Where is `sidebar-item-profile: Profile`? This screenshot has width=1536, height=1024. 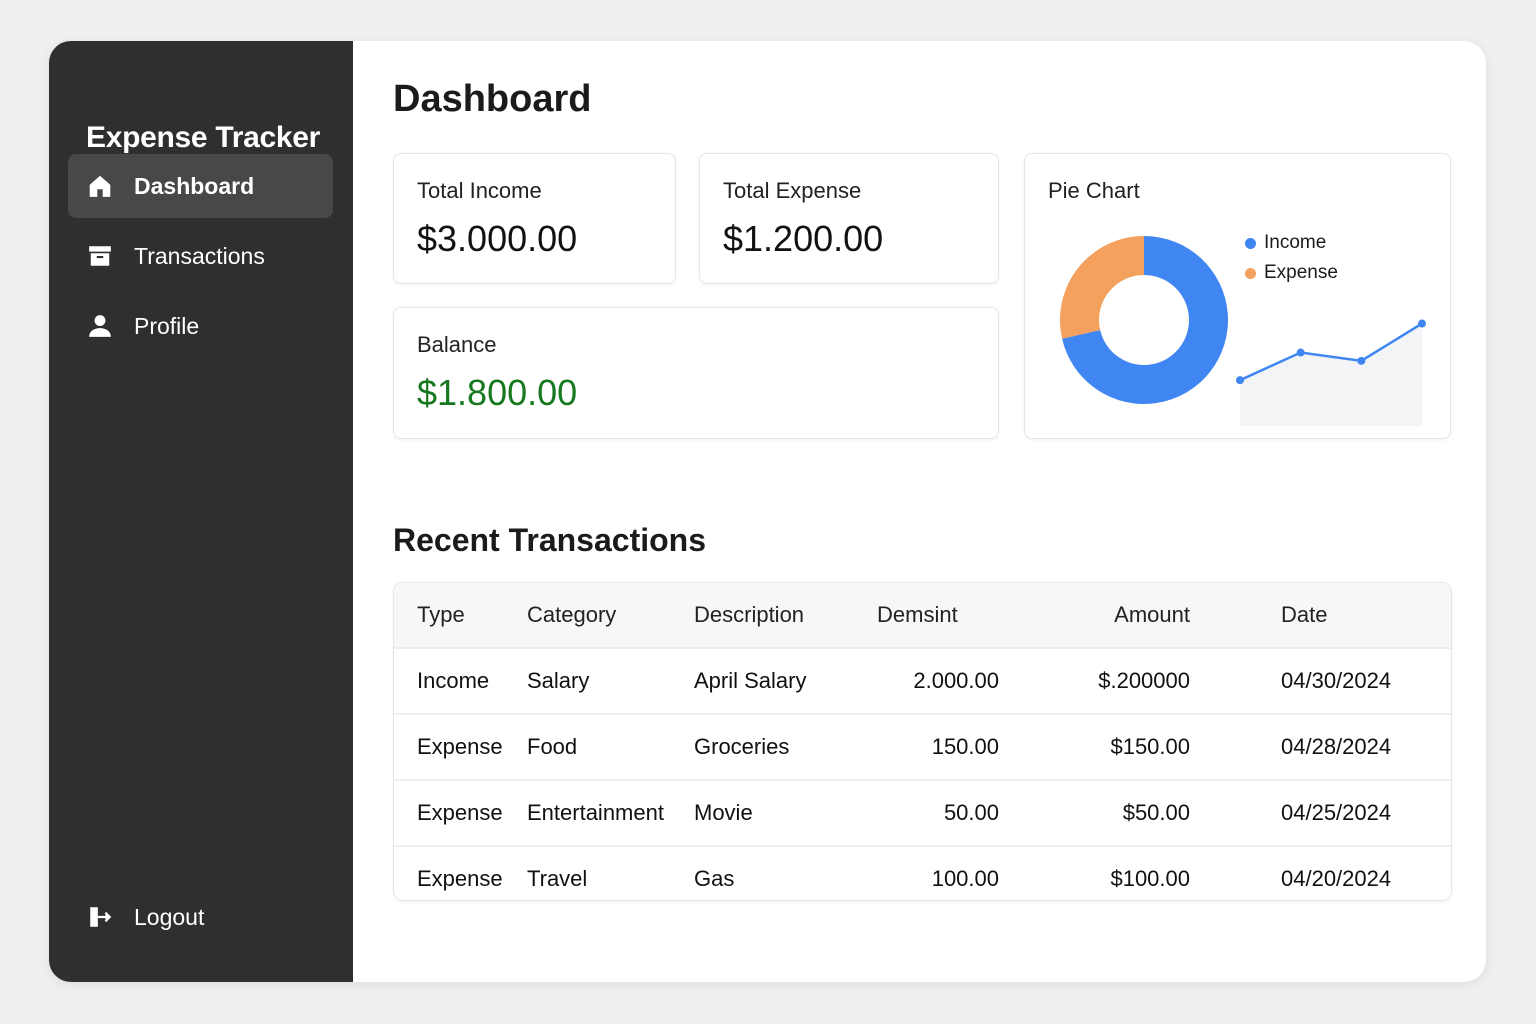
sidebar-item-profile: Profile is located at coordinates (200, 326).